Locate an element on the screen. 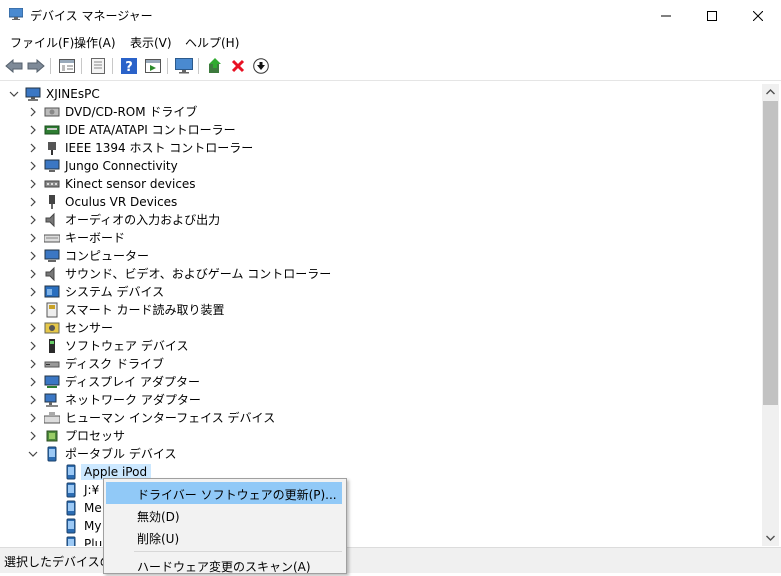  tree-category: Kinect sensor devices is located at coordinates (381, 184).